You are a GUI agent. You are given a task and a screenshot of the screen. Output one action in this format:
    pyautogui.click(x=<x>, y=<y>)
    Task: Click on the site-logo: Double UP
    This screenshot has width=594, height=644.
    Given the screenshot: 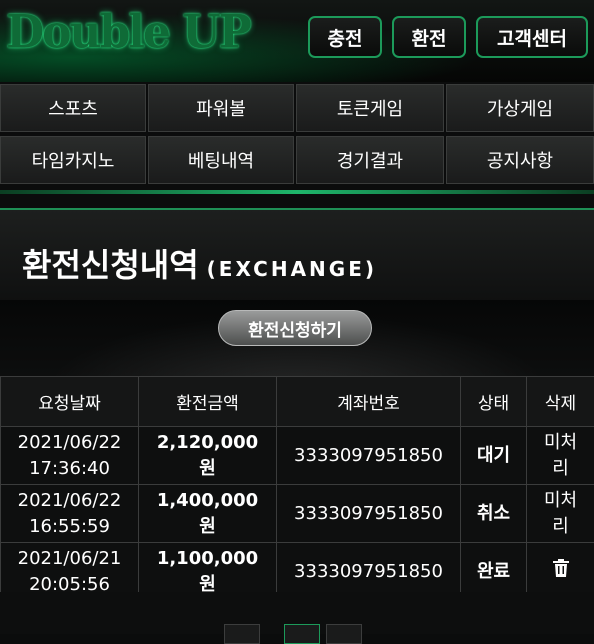 What is the action you would take?
    pyautogui.click(x=128, y=33)
    